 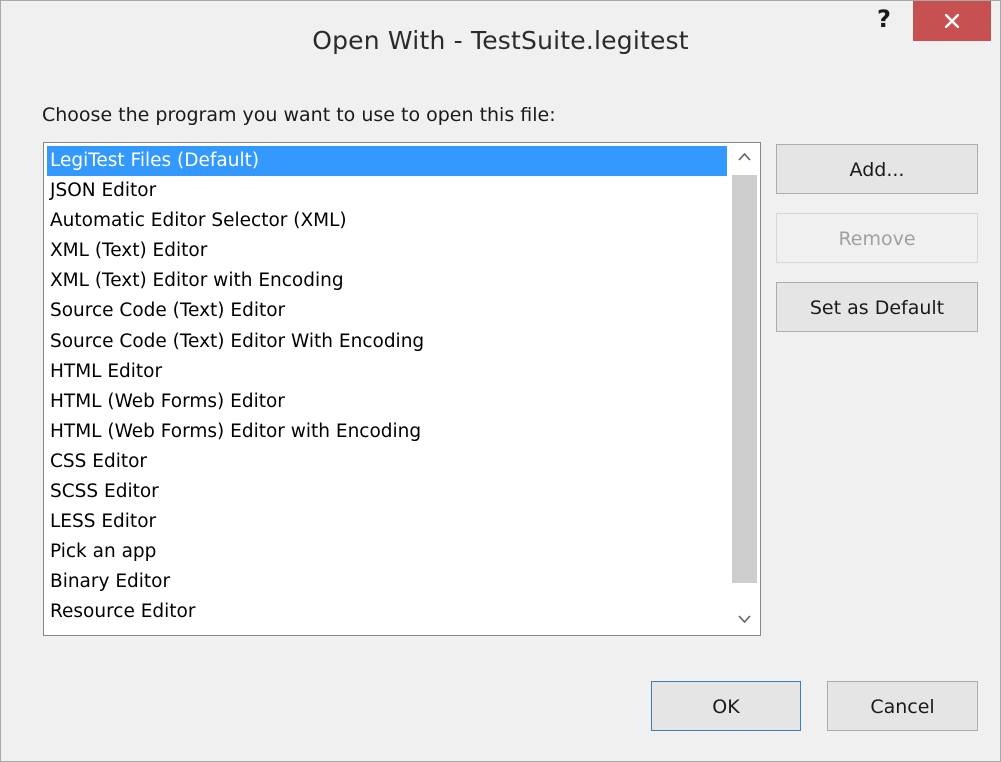 What do you see at coordinates (387, 161) in the screenshot?
I see `program-list-item: LegiTest Files (Default)` at bounding box center [387, 161].